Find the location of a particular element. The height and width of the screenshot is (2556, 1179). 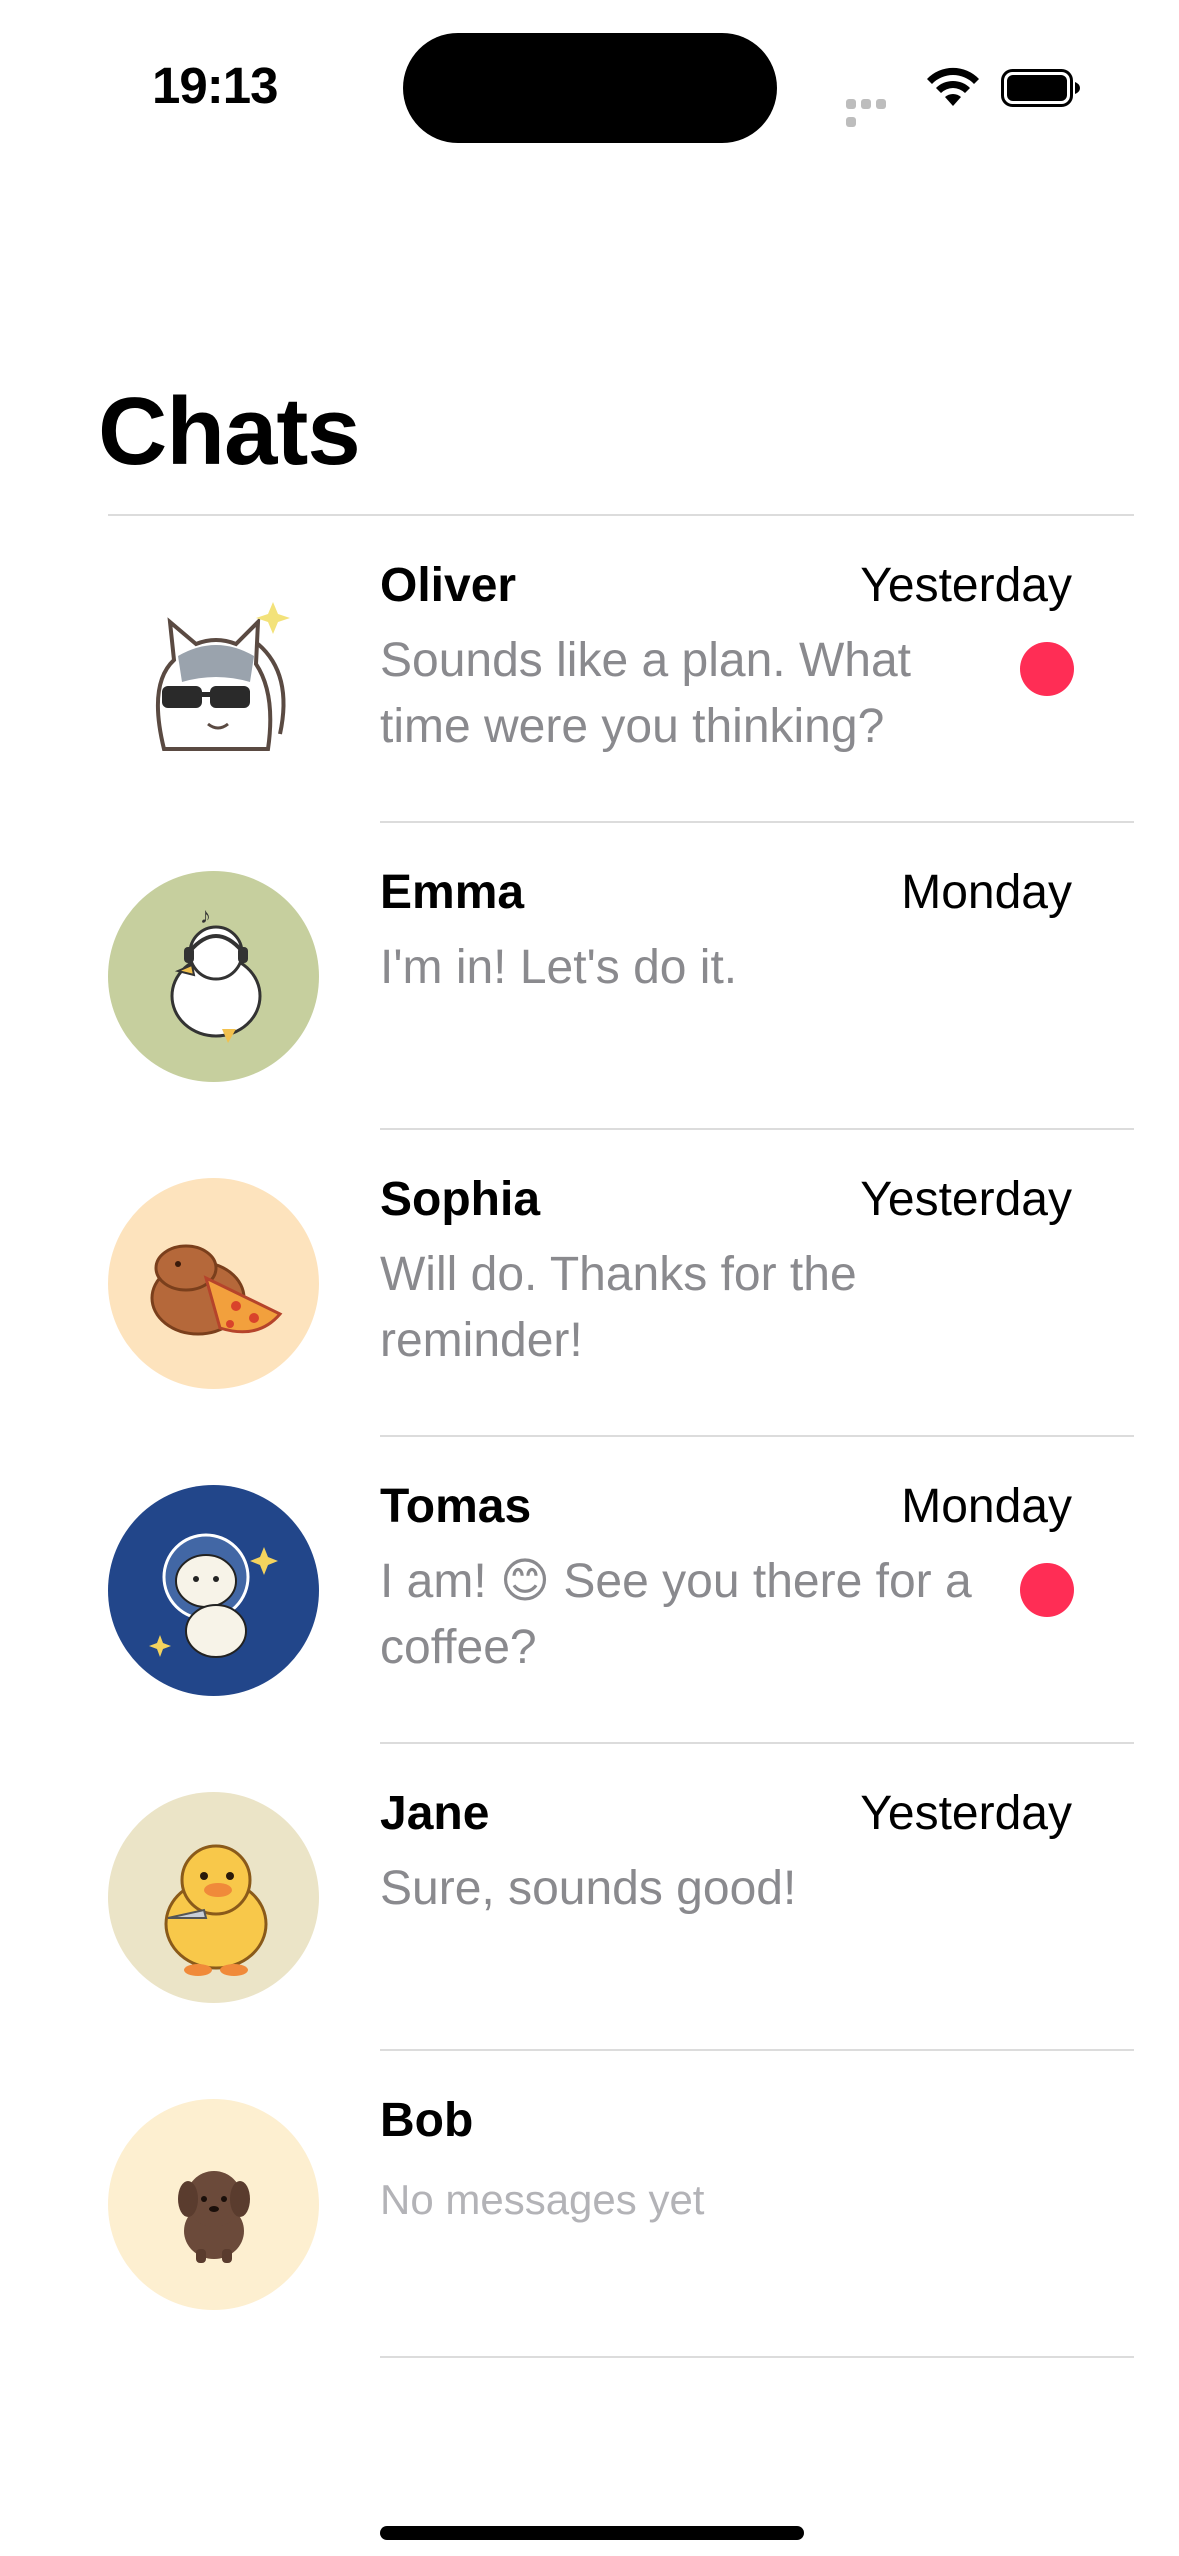

chat-row-bob: Bob No messages yet is located at coordinates (589, 2204).